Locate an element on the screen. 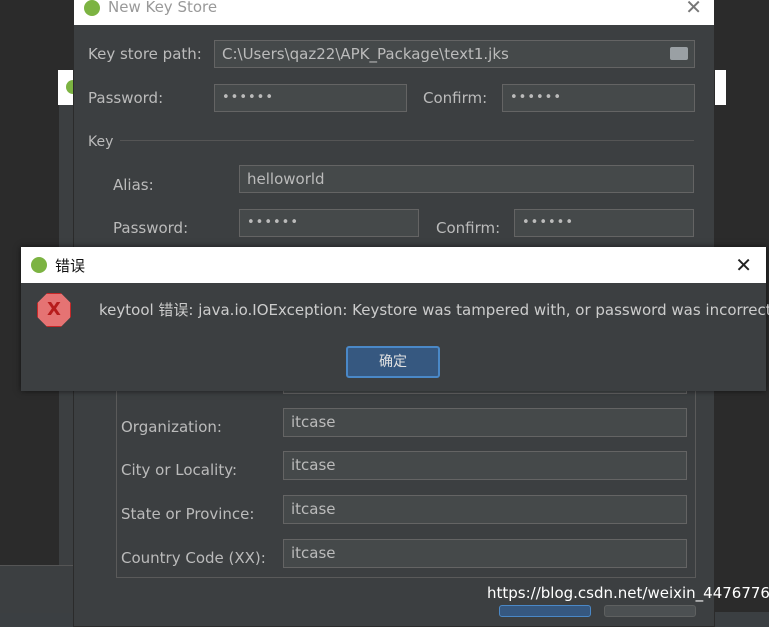 The width and height of the screenshot is (769, 627). password-field: •••••• is located at coordinates (310, 98).